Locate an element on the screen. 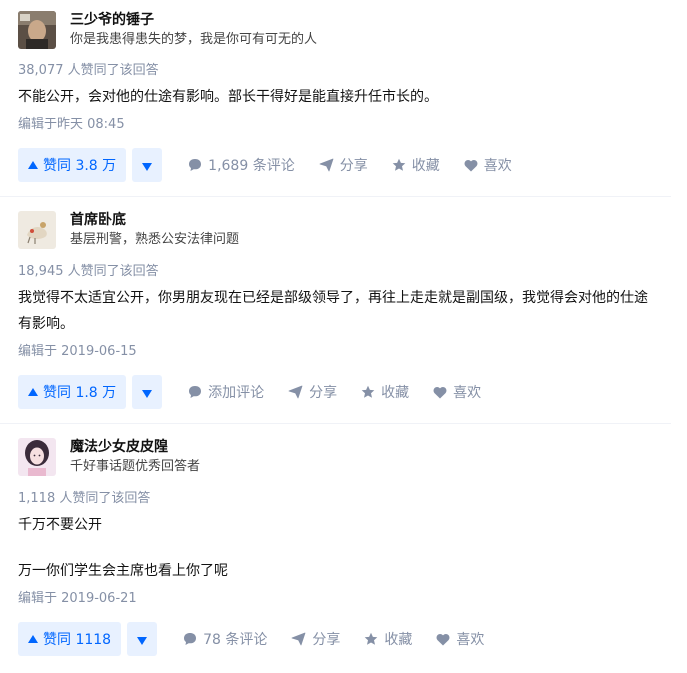  answer-content: 千万不要公开 万一你们学生会主席也看上你了呢 is located at coordinates (335, 548).